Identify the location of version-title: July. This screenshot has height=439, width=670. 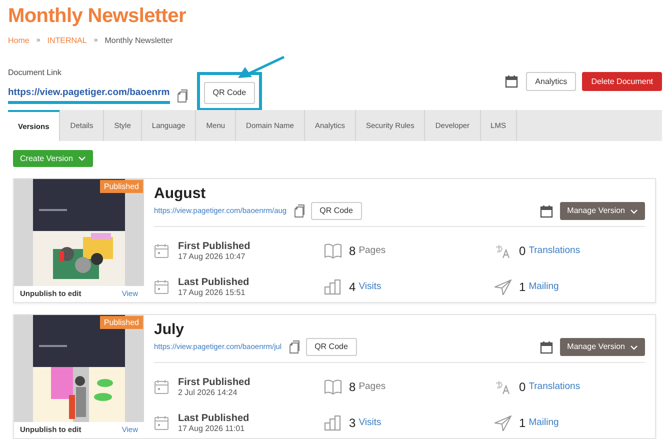
(170, 330).